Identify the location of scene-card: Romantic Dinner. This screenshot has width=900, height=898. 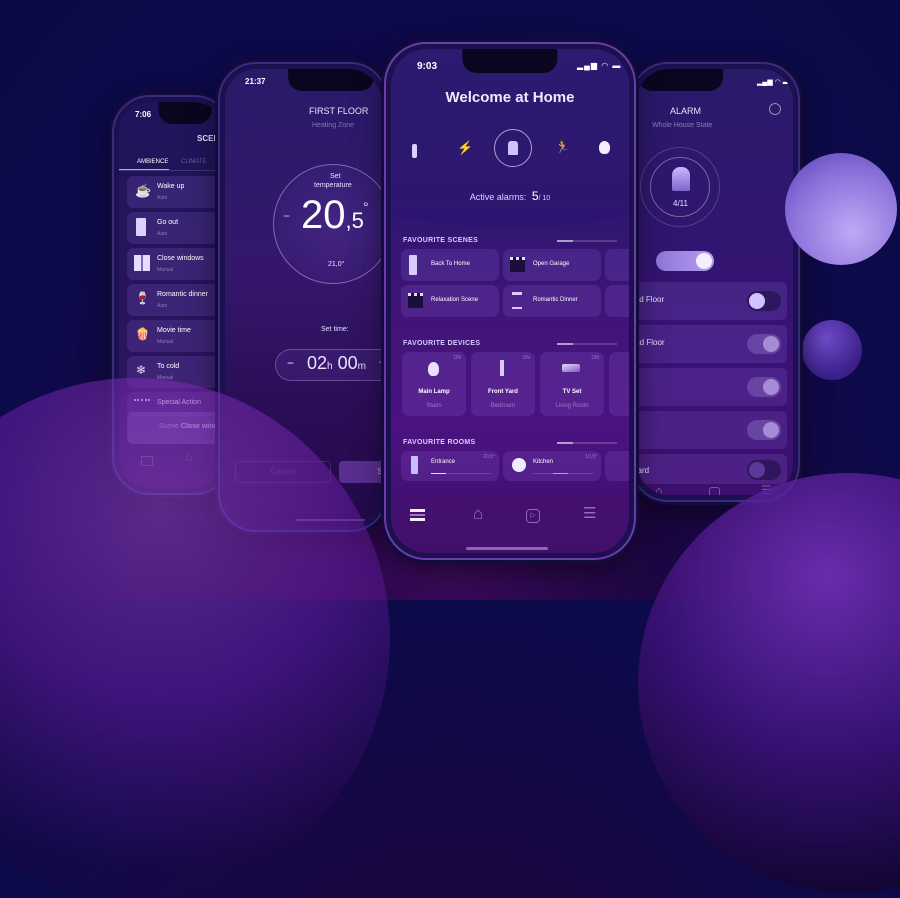
(552, 301).